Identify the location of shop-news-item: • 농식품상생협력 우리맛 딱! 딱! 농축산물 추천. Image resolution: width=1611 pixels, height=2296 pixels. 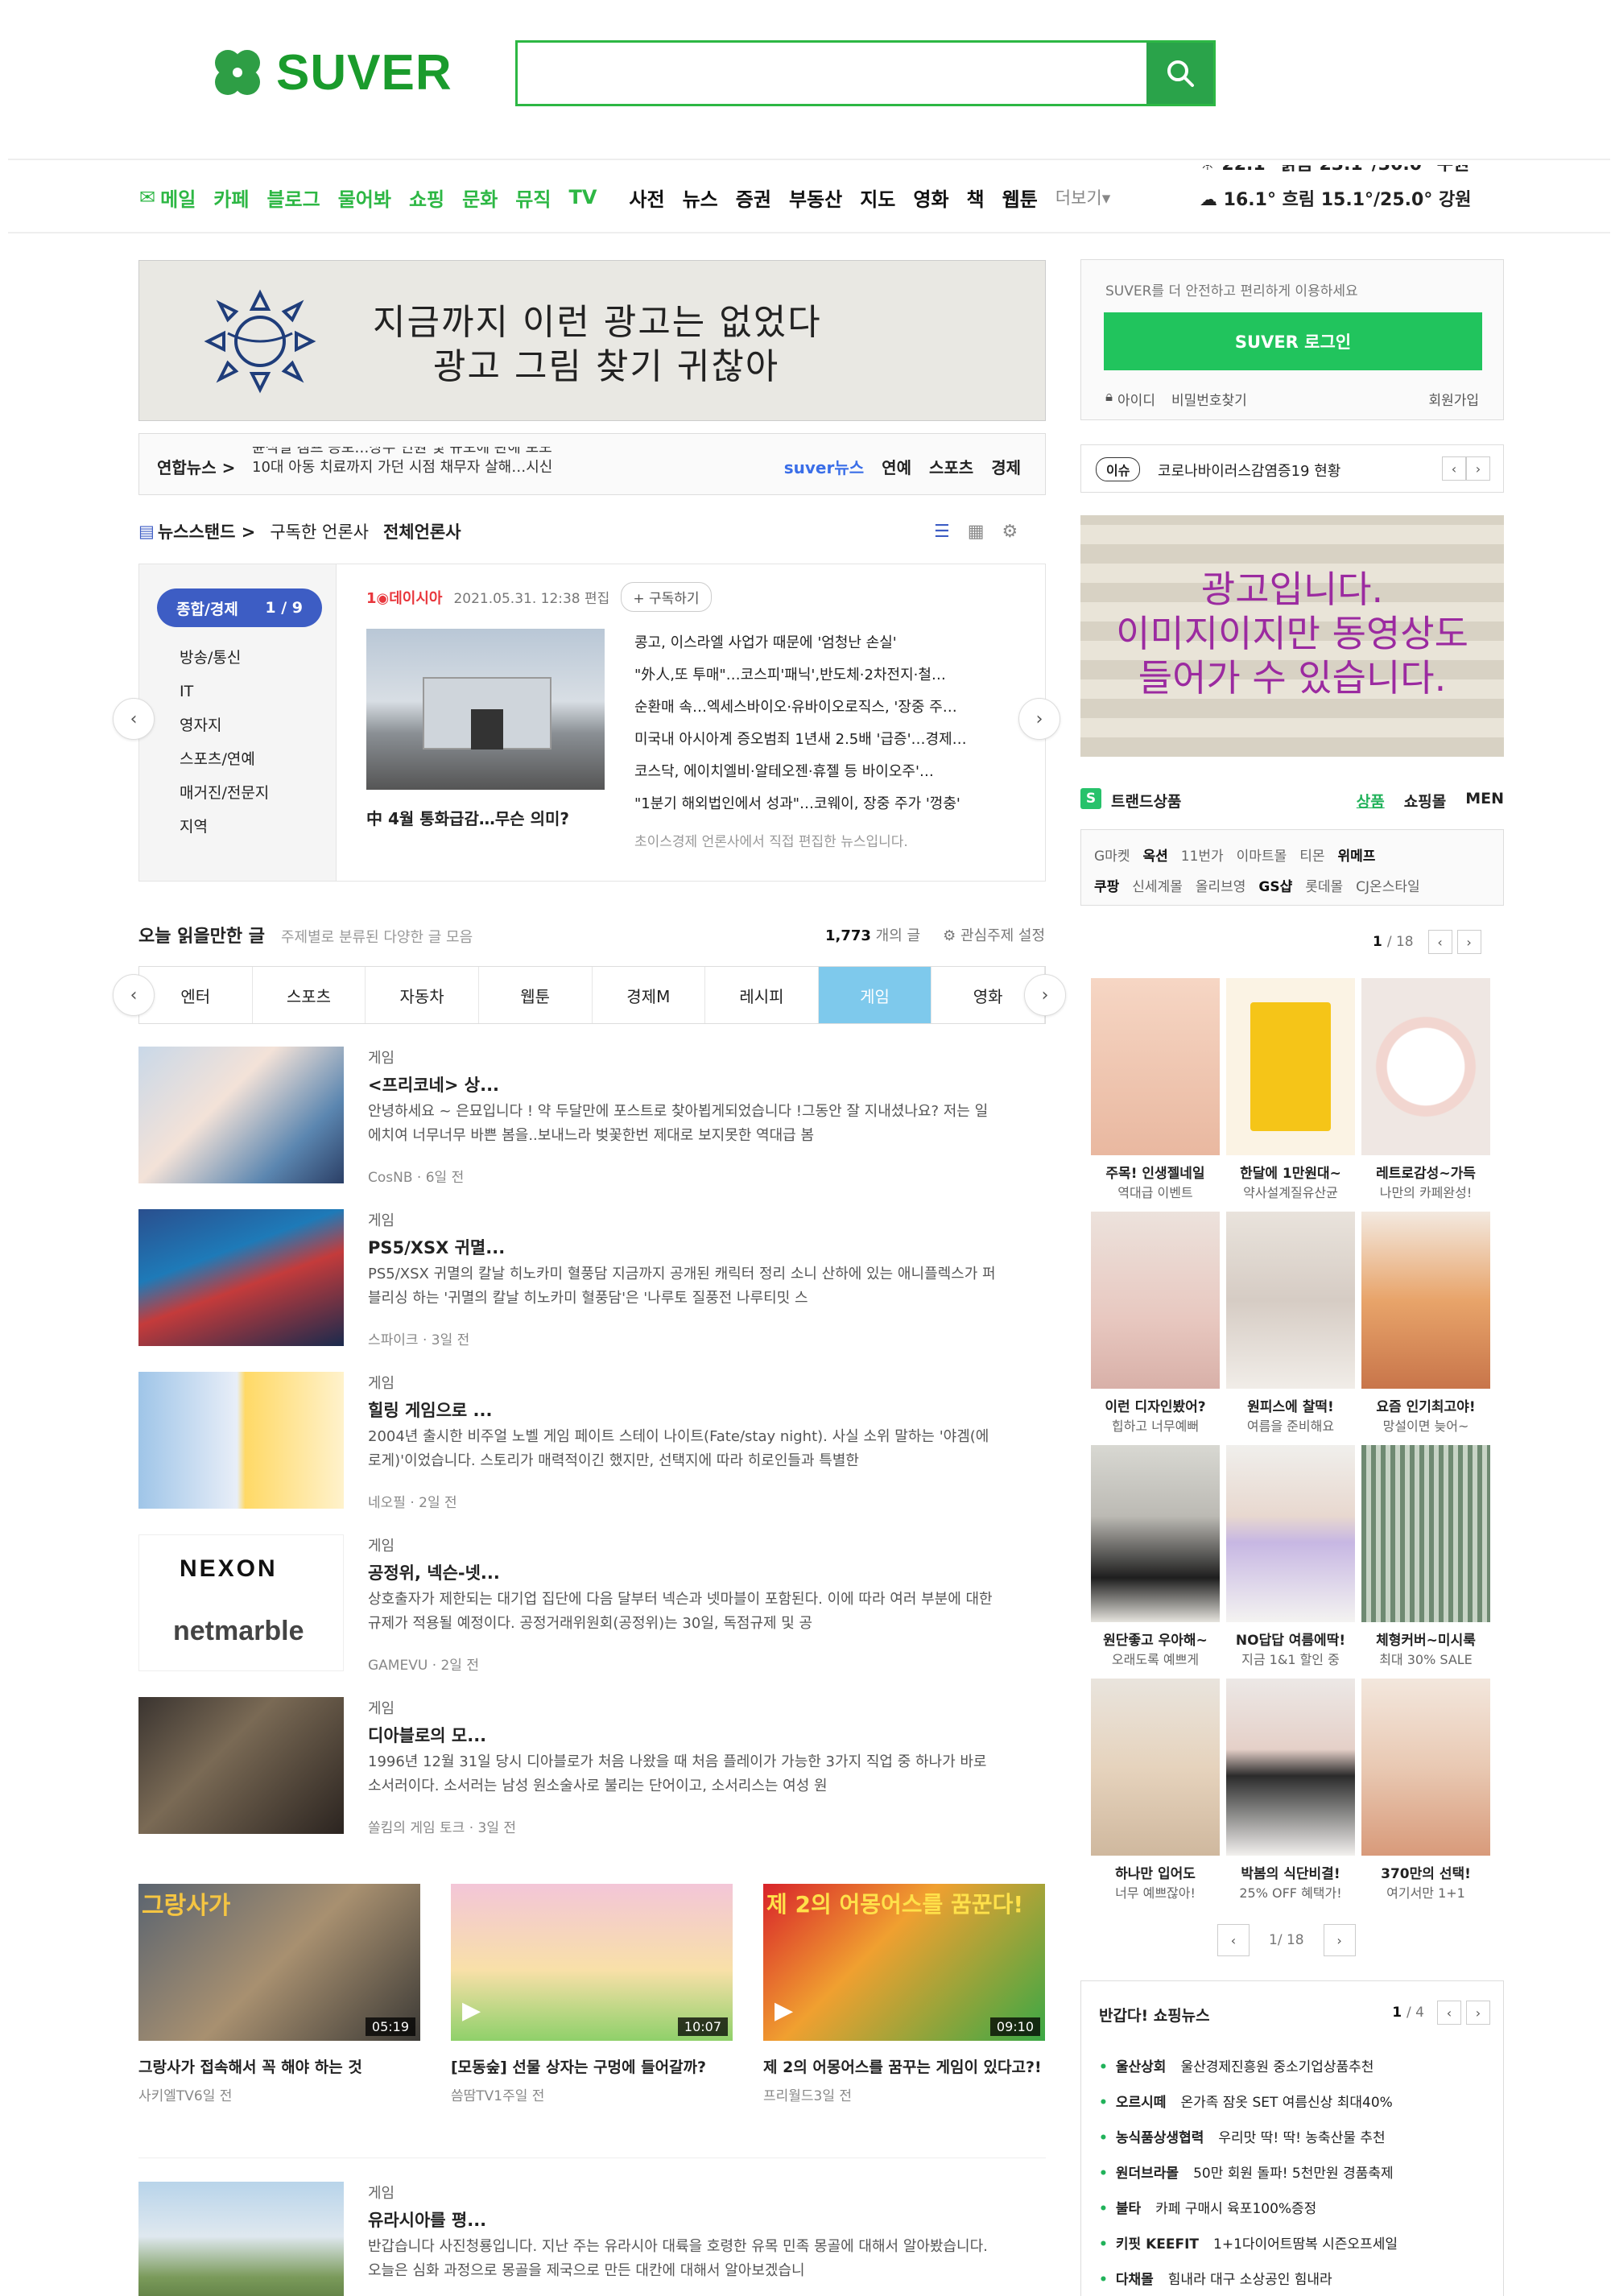
(1249, 2138).